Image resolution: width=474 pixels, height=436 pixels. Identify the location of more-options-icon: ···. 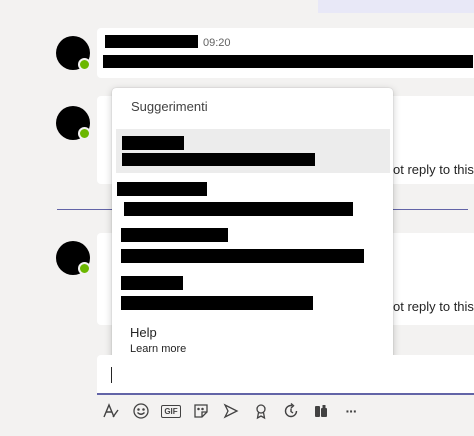
(351, 411).